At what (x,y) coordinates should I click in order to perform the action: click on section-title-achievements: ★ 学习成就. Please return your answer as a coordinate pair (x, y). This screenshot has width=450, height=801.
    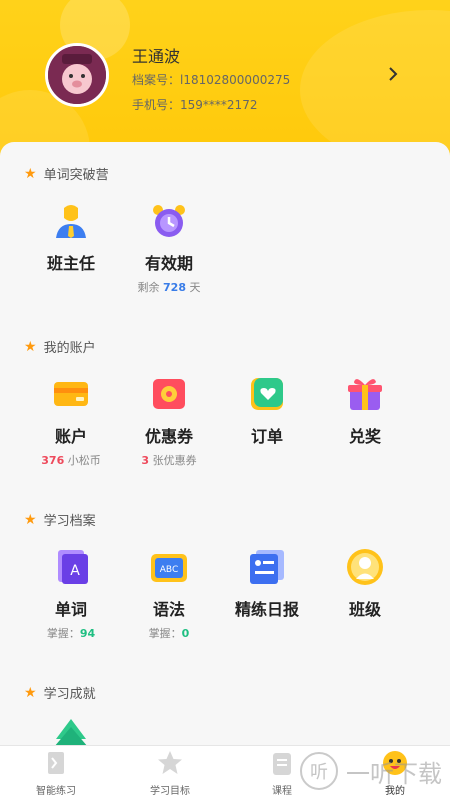
    Looking at the image, I should click on (60, 693).